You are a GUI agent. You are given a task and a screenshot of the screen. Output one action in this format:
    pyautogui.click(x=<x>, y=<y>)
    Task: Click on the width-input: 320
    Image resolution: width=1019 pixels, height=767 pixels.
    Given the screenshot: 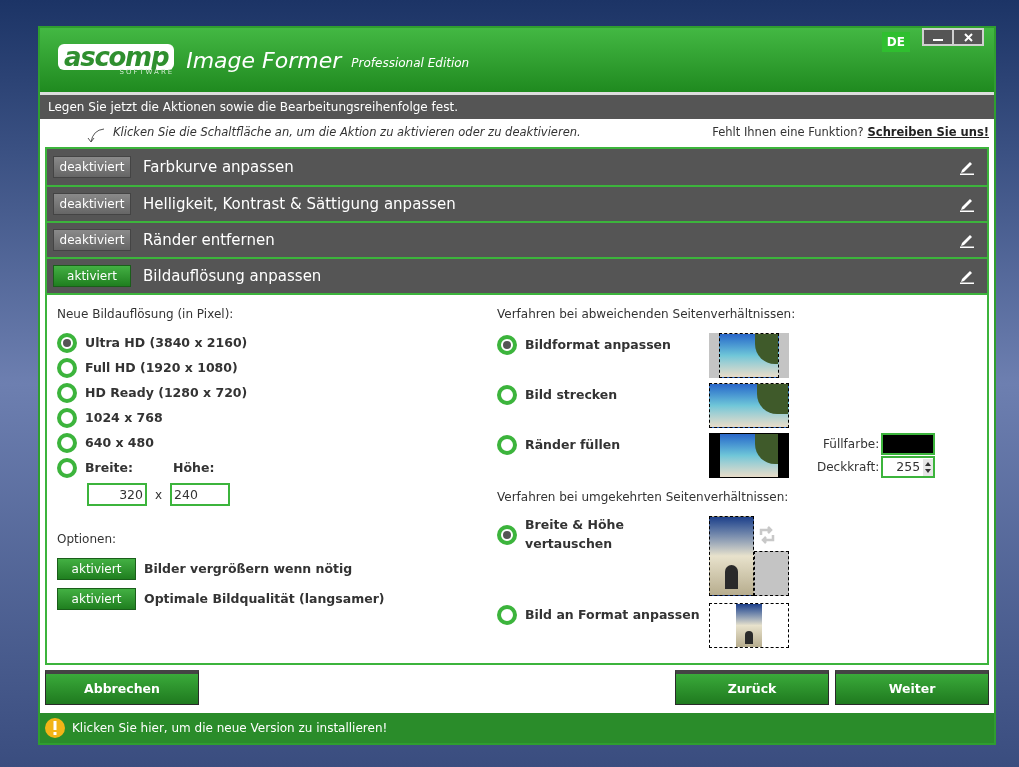 What is the action you would take?
    pyautogui.click(x=117, y=494)
    